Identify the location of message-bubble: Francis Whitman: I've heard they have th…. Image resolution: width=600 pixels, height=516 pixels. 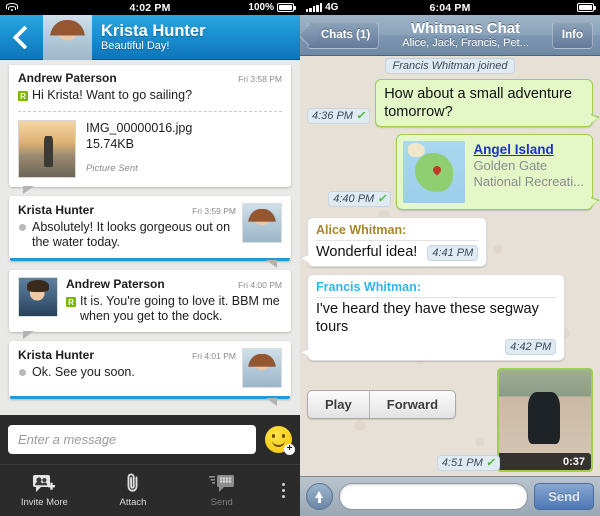
(433, 317).